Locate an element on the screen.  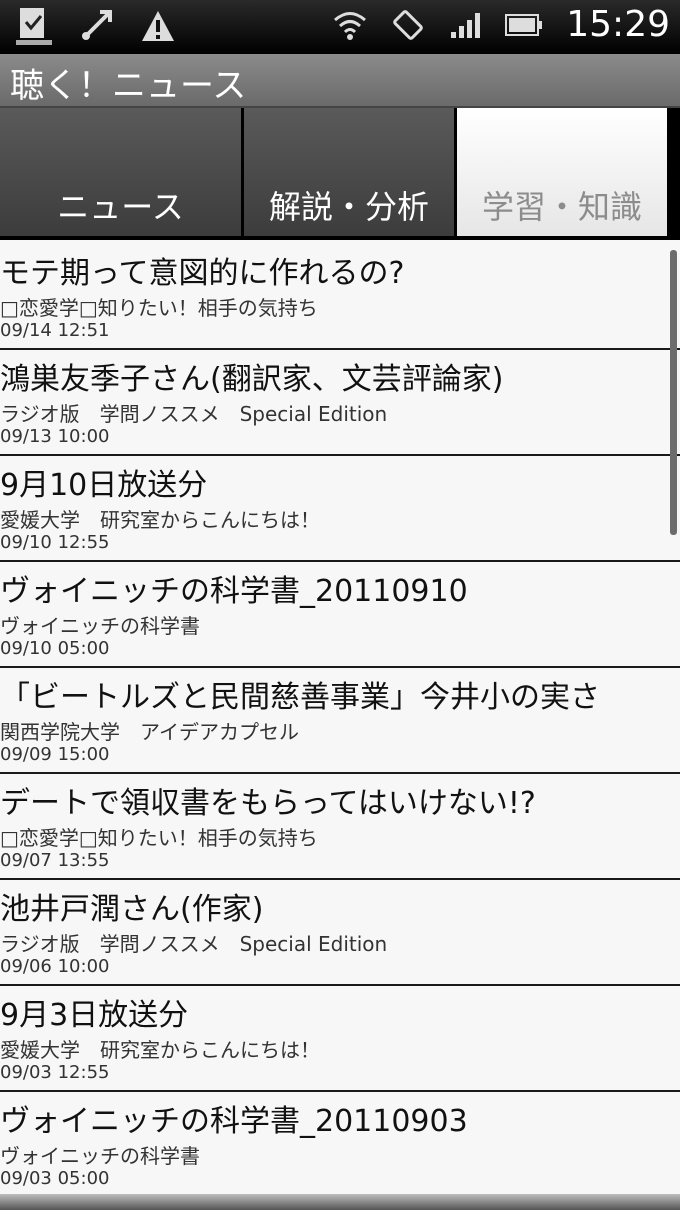
status-bar: 15:29 is located at coordinates (340, 27).